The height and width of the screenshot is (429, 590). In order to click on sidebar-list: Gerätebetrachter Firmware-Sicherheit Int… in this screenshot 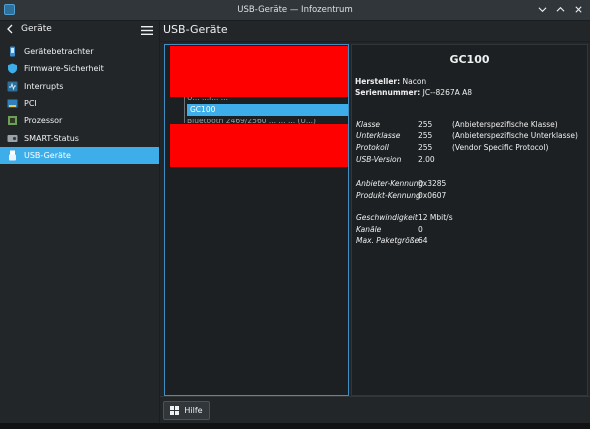, I will do `click(79, 104)`.